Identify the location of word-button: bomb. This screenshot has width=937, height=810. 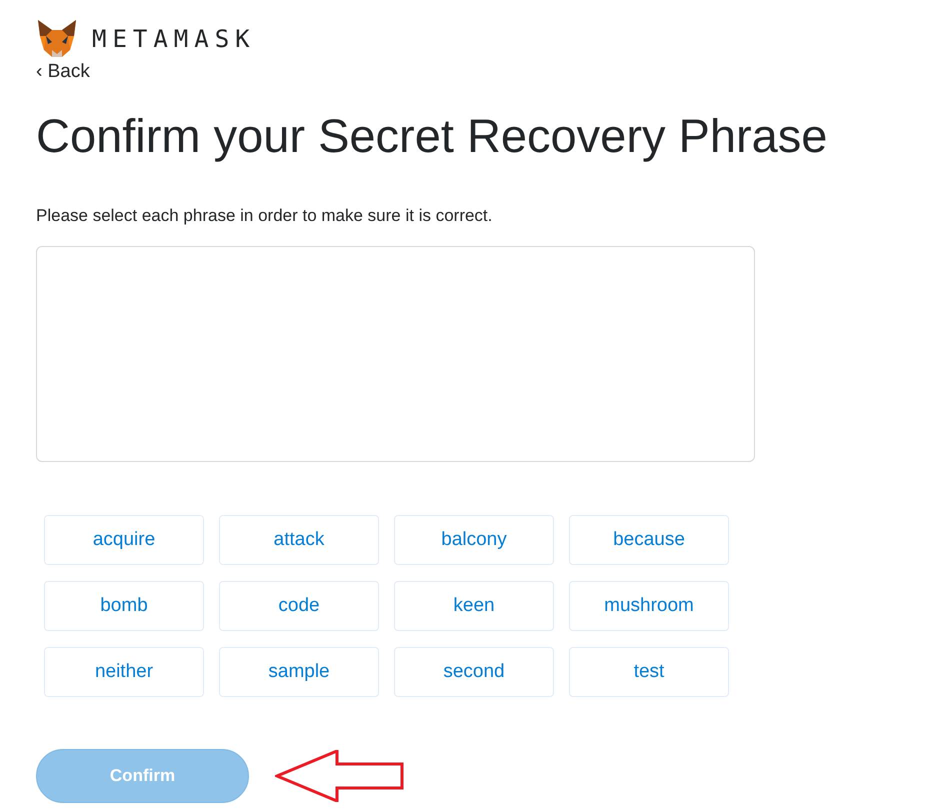
(124, 606).